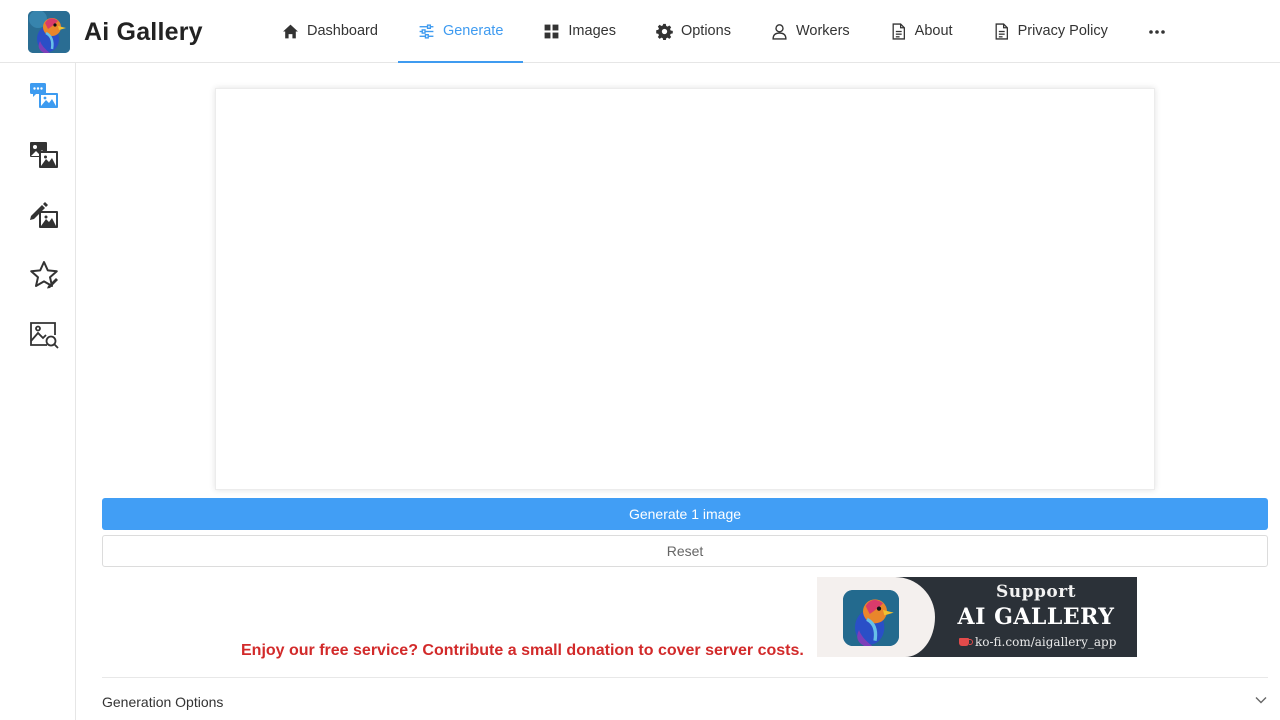 The width and height of the screenshot is (1280, 720). I want to click on grid-icon, so click(551, 31).